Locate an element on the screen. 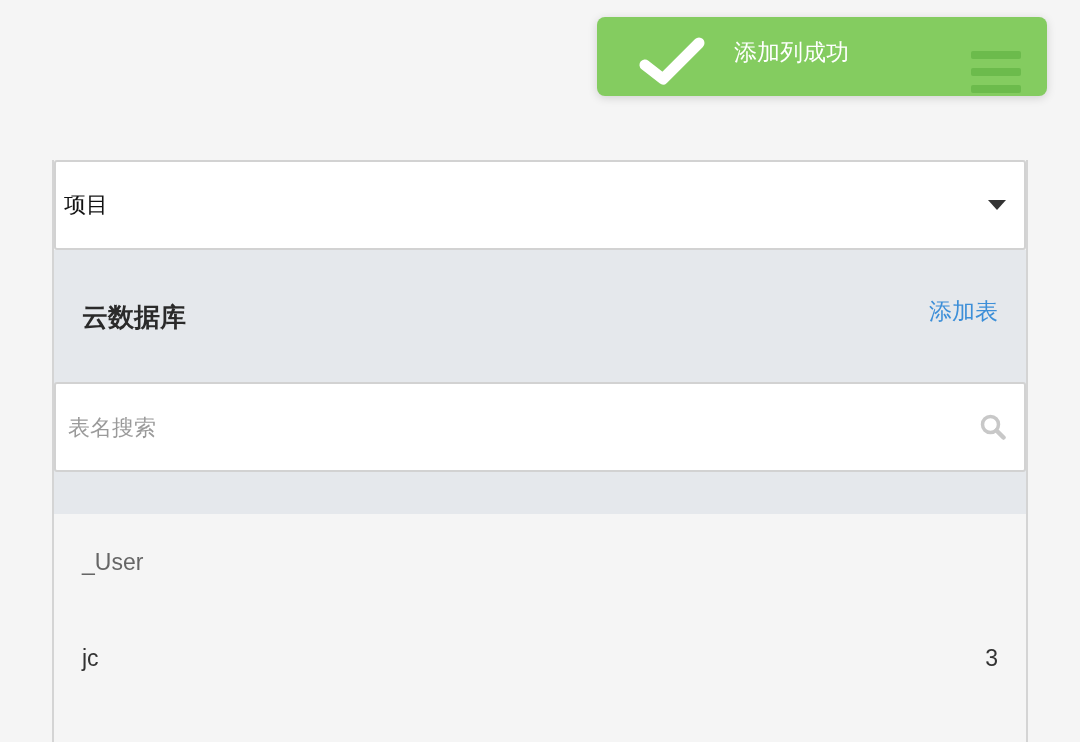  table-list-item: _User is located at coordinates (540, 562).